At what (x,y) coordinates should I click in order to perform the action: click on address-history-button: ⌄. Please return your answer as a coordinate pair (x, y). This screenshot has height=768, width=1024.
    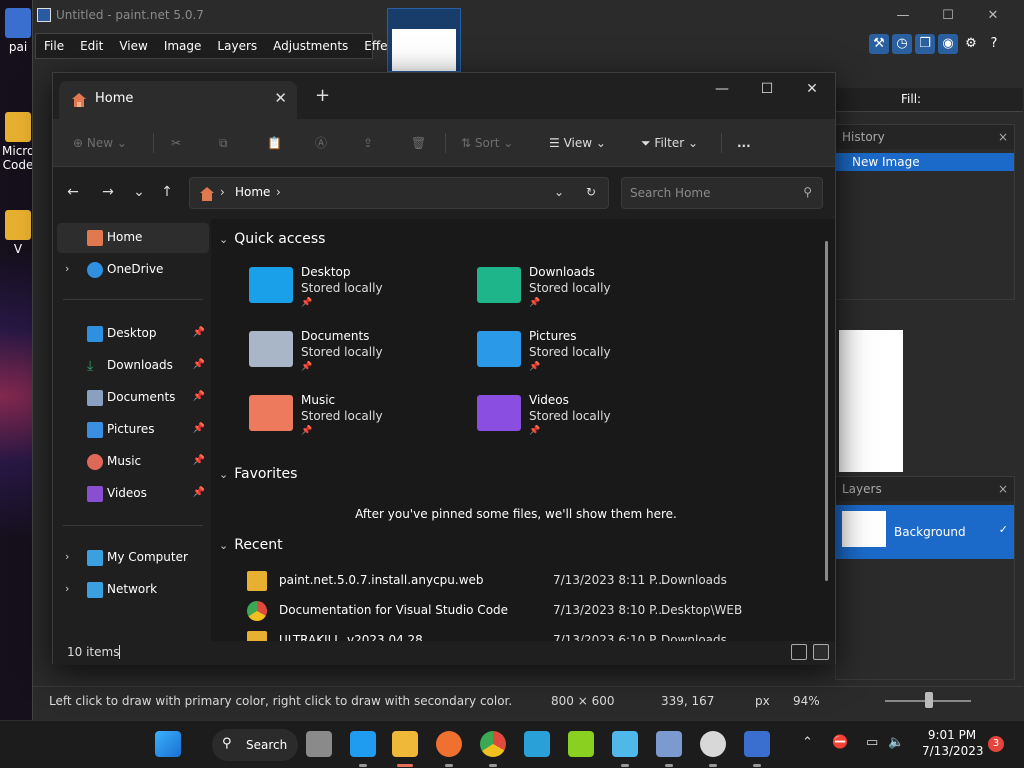
    Looking at the image, I should click on (559, 192).